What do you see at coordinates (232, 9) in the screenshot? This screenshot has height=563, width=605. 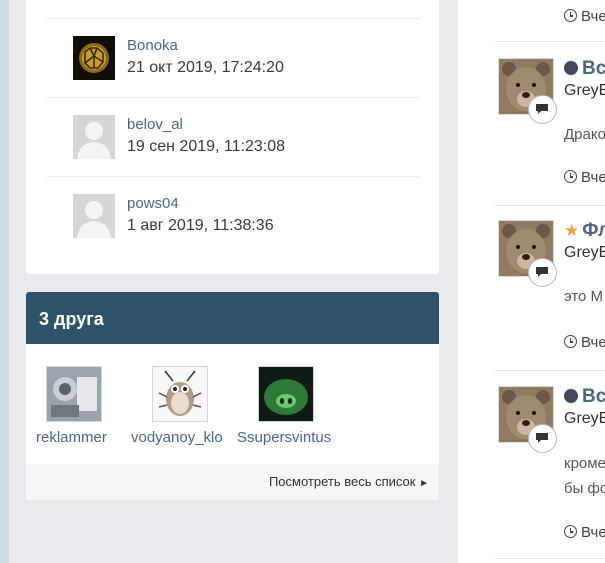 I see `list-divider` at bounding box center [232, 9].